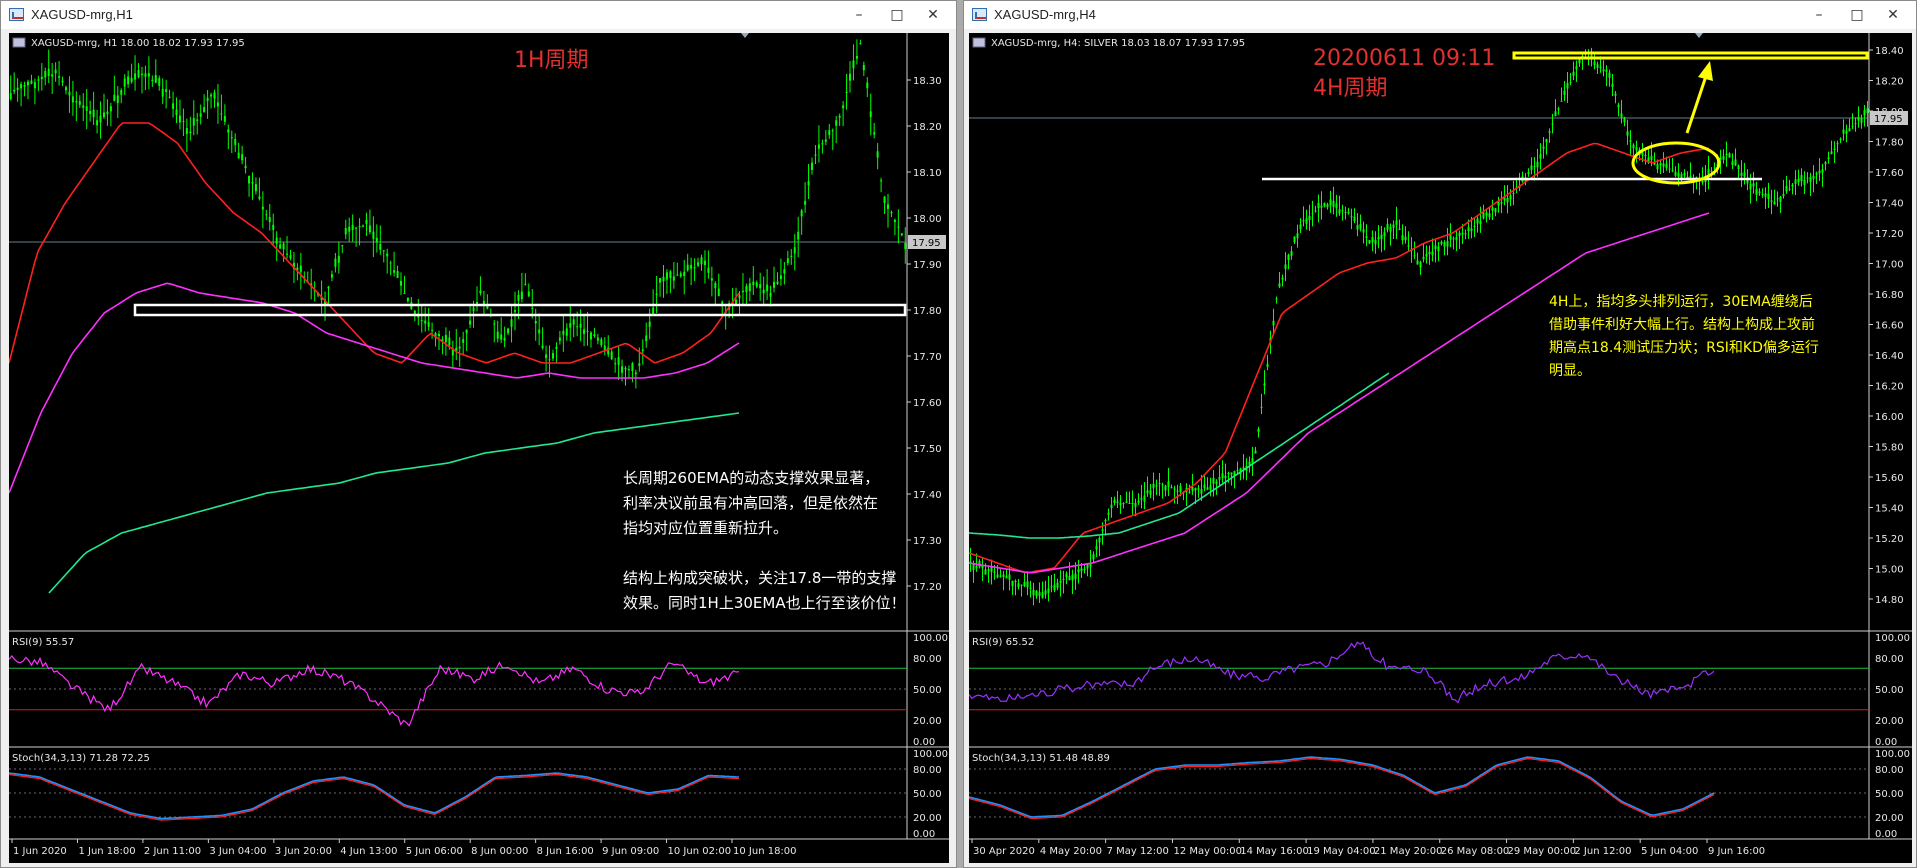 This screenshot has width=1917, height=868. I want to click on ema-30-line, so click(374, 243).